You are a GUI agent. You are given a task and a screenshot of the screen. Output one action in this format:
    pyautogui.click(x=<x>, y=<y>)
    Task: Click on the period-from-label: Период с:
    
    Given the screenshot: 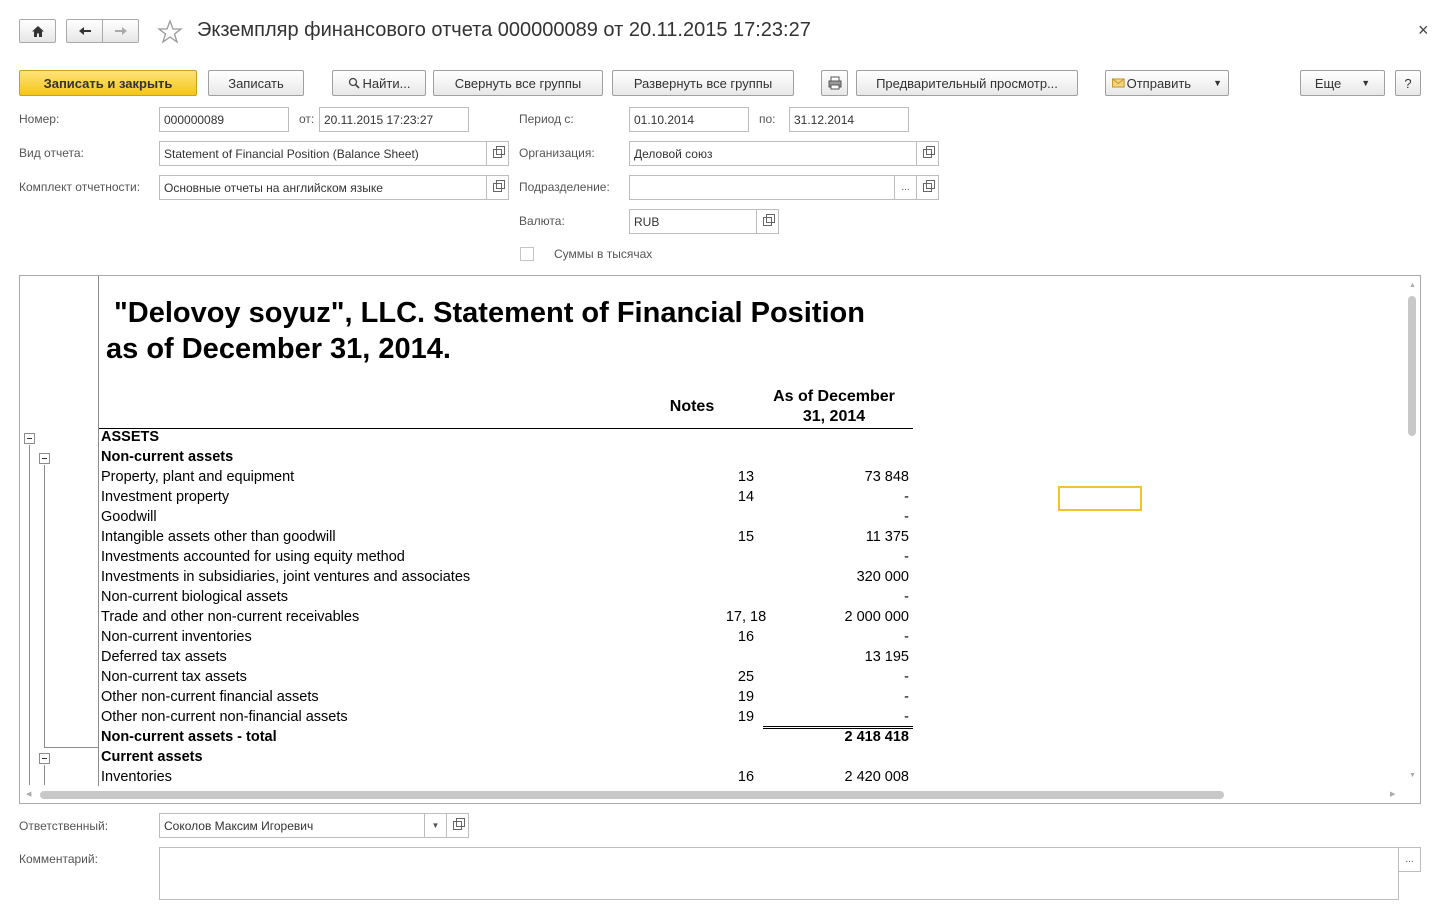 What is the action you would take?
    pyautogui.click(x=546, y=119)
    